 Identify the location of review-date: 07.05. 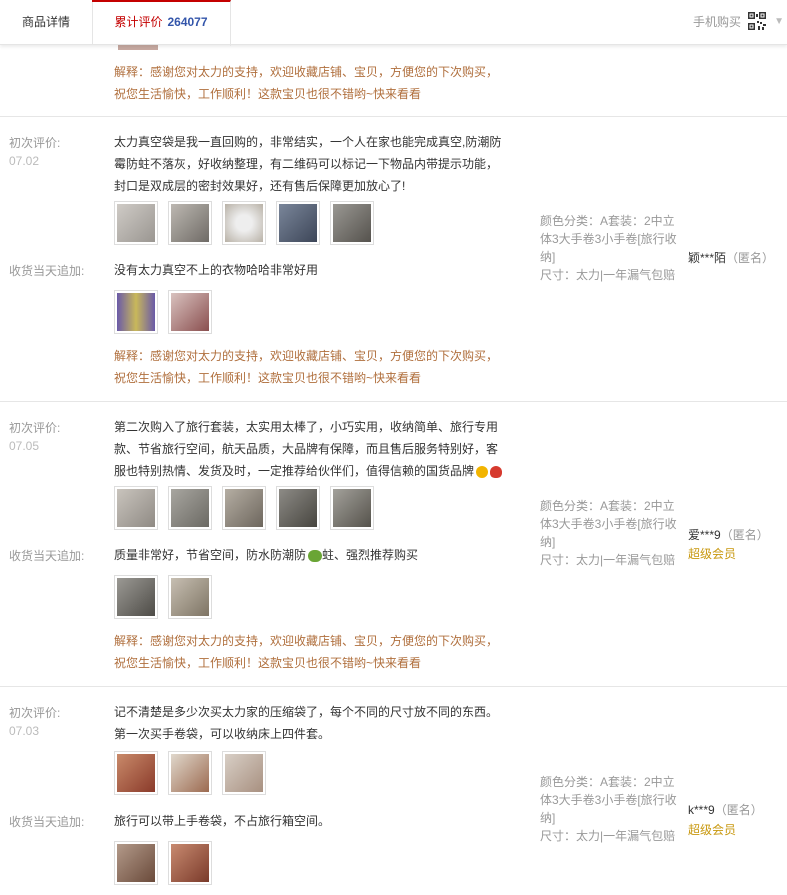
(24, 446).